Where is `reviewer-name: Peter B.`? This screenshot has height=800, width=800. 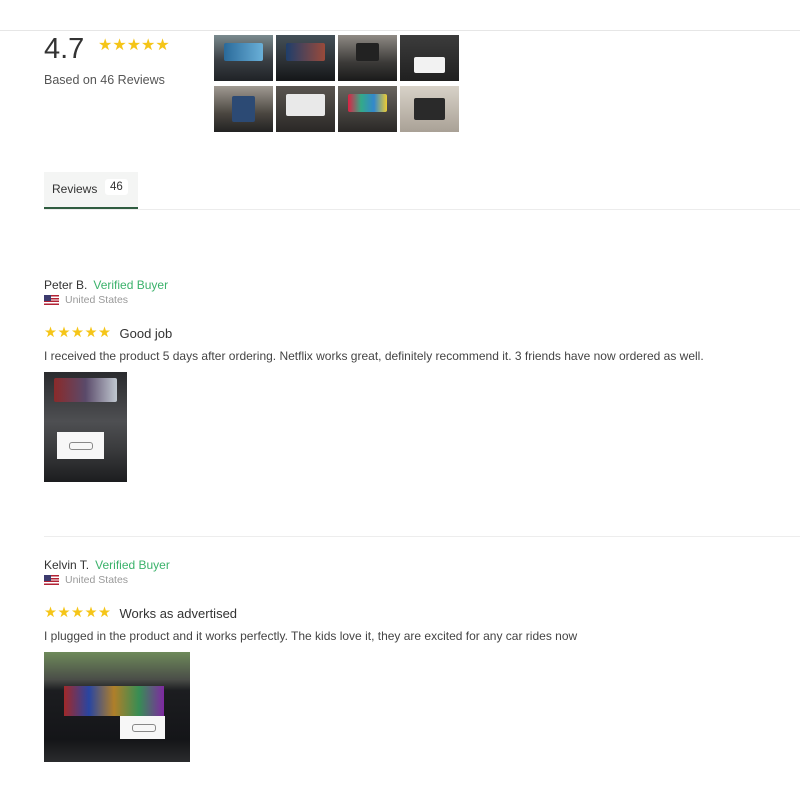 reviewer-name: Peter B. is located at coordinates (66, 285).